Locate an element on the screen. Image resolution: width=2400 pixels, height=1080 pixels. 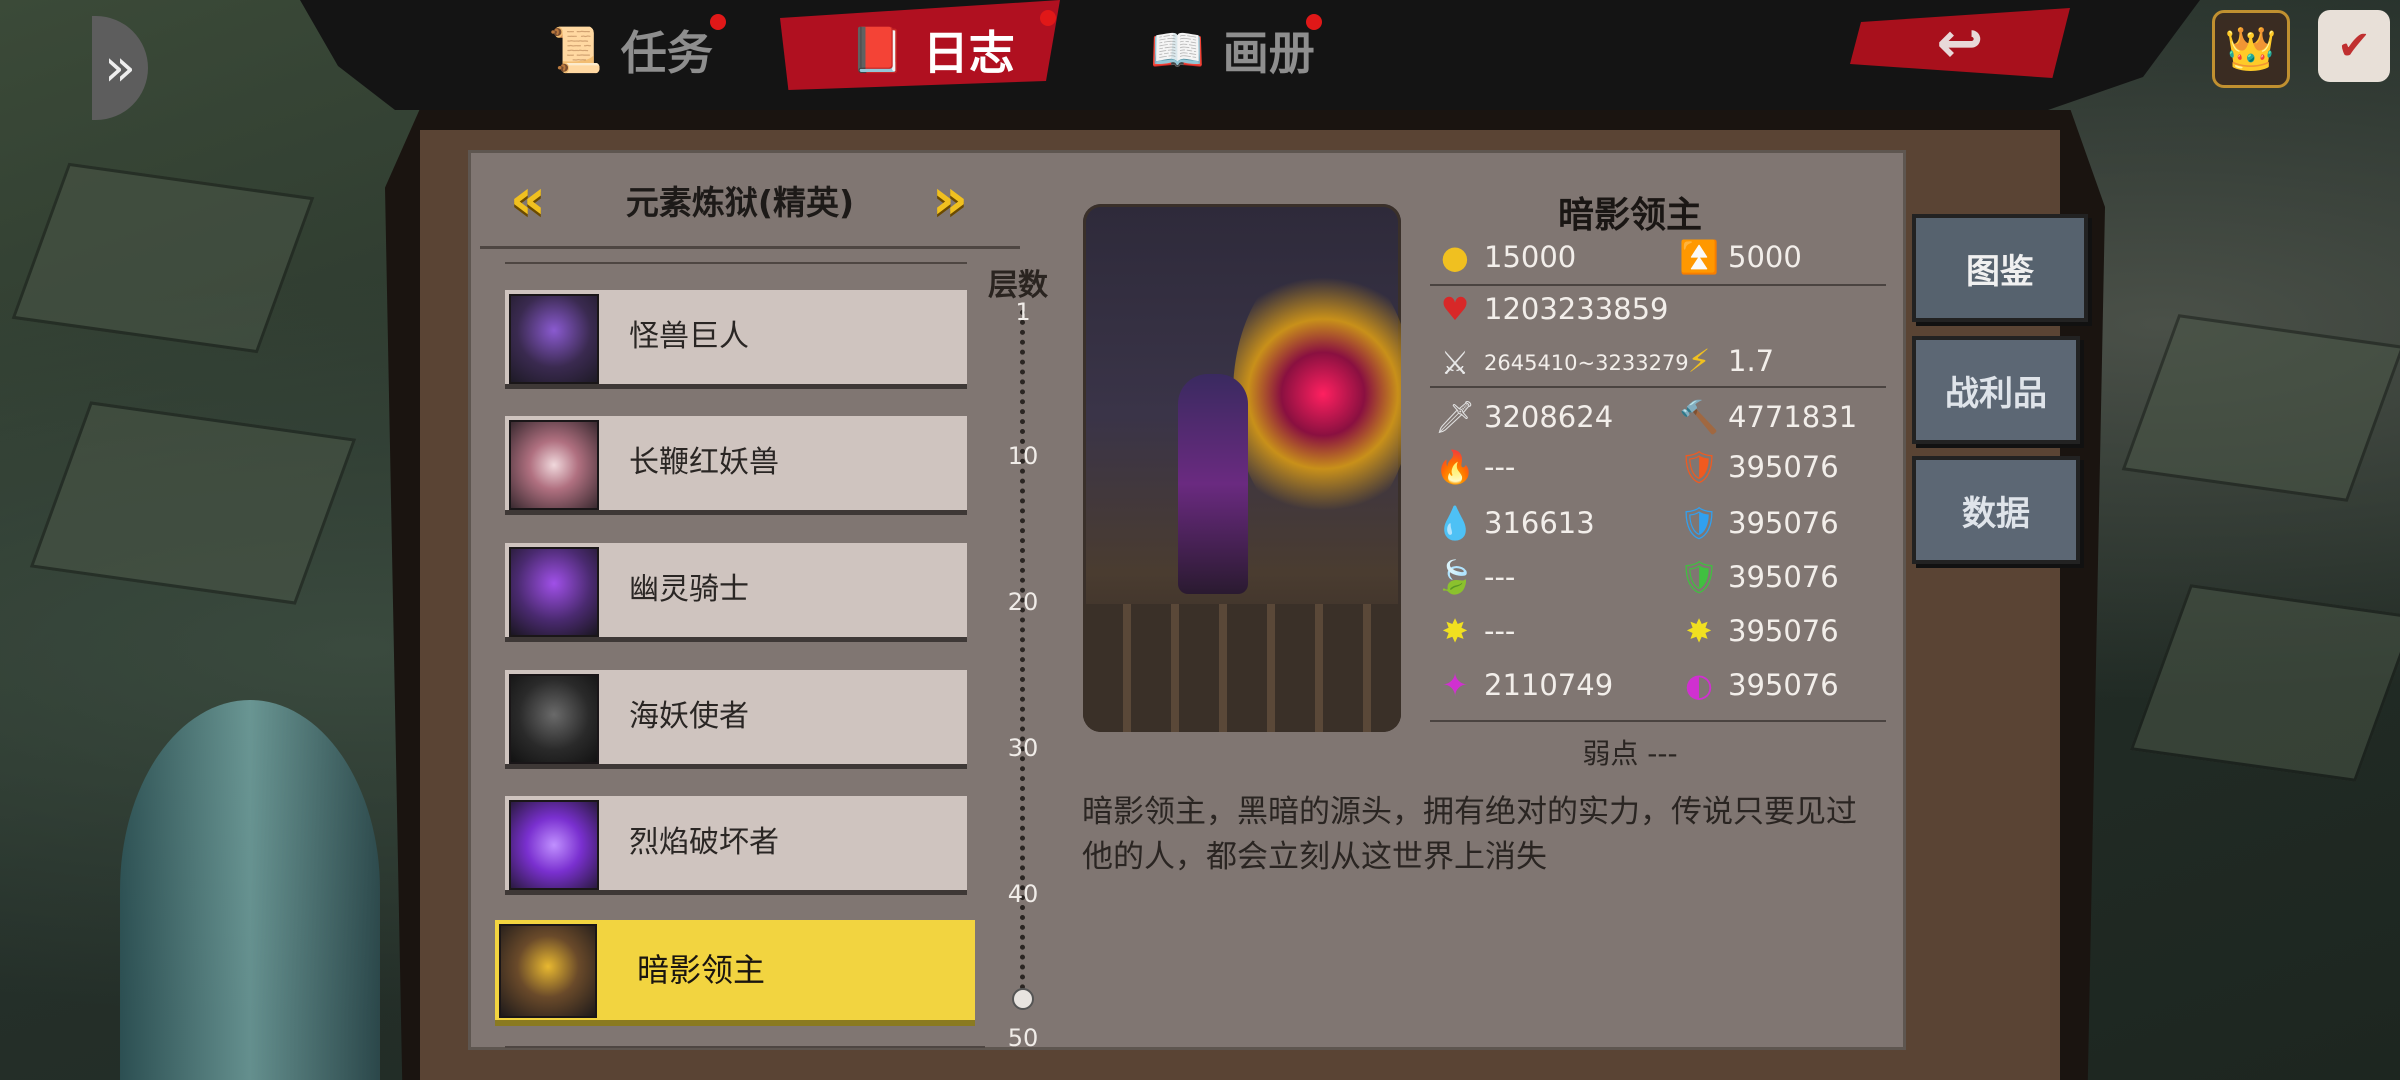
stat-fire-defense: 🛡 395076 is located at coordinates (1758, 467).